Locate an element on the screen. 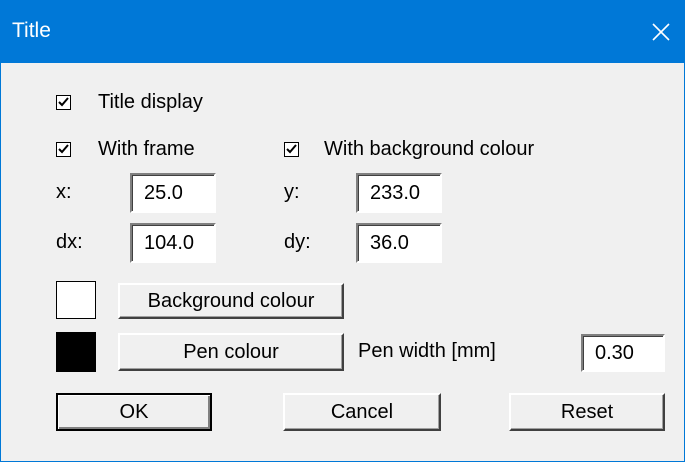 This screenshot has height=462, width=685. with-frame-label: With frame is located at coordinates (146, 149).